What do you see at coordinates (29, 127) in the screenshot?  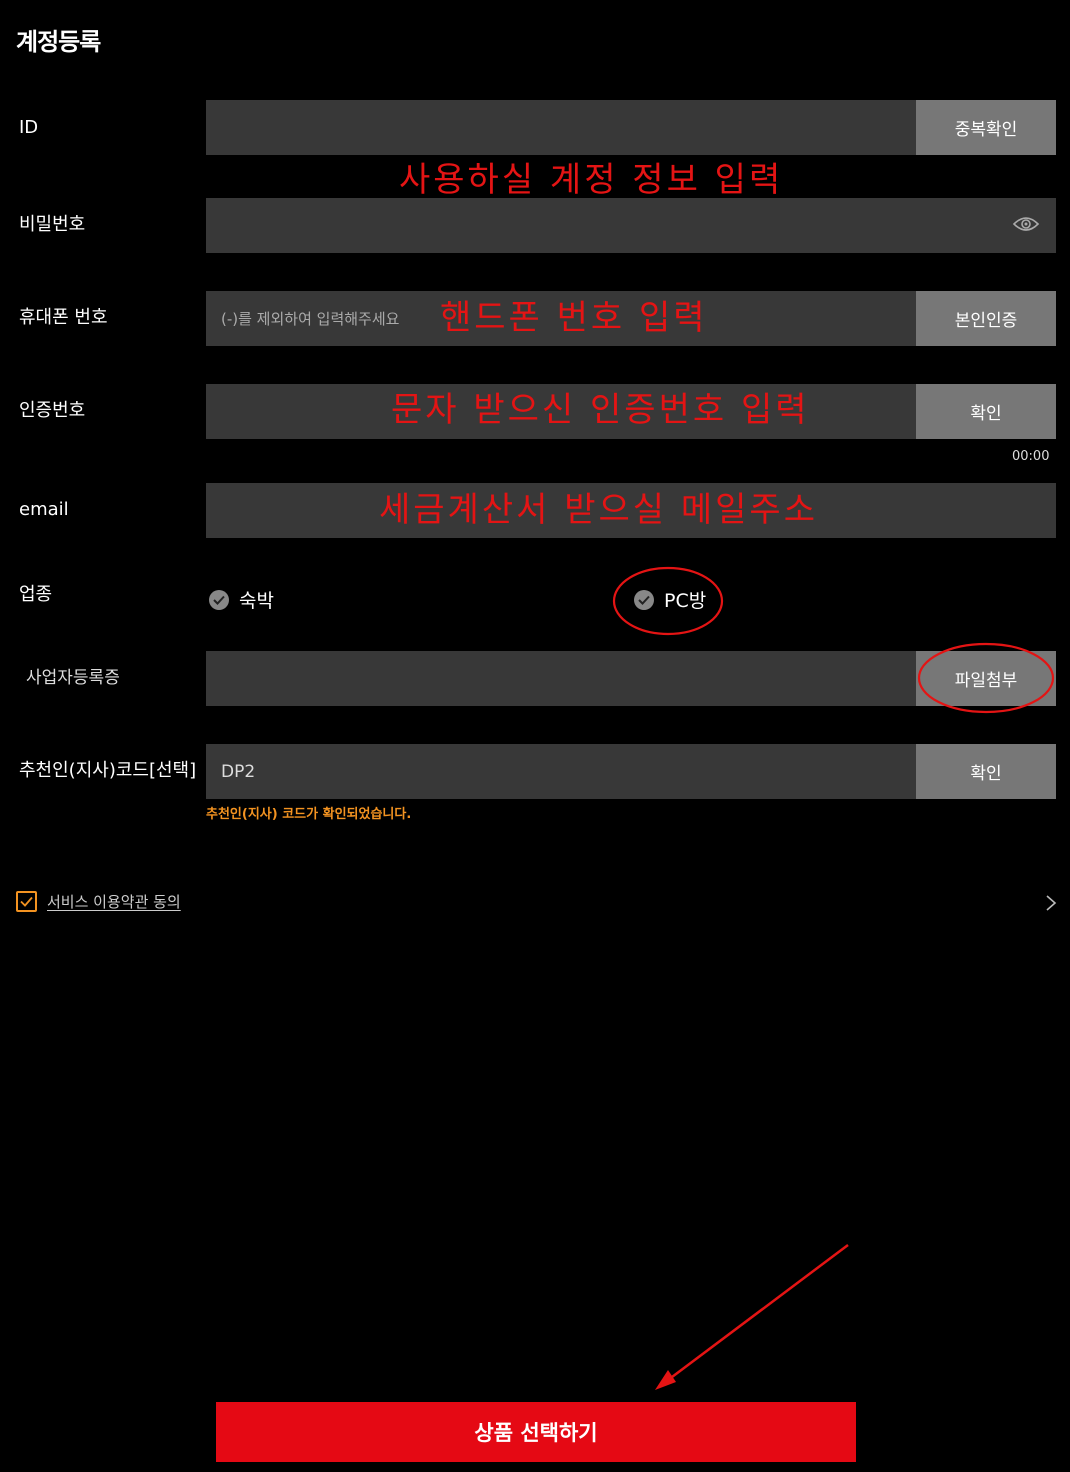 I see `id-label: ID` at bounding box center [29, 127].